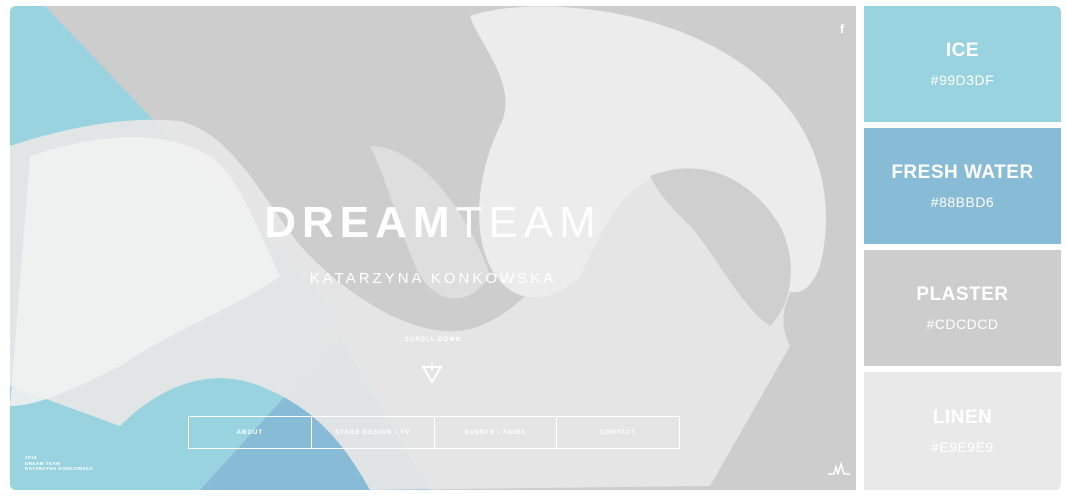 This screenshot has width=1067, height=496. I want to click on nav-item-events: EVENTS • FAIRS, so click(496, 432).